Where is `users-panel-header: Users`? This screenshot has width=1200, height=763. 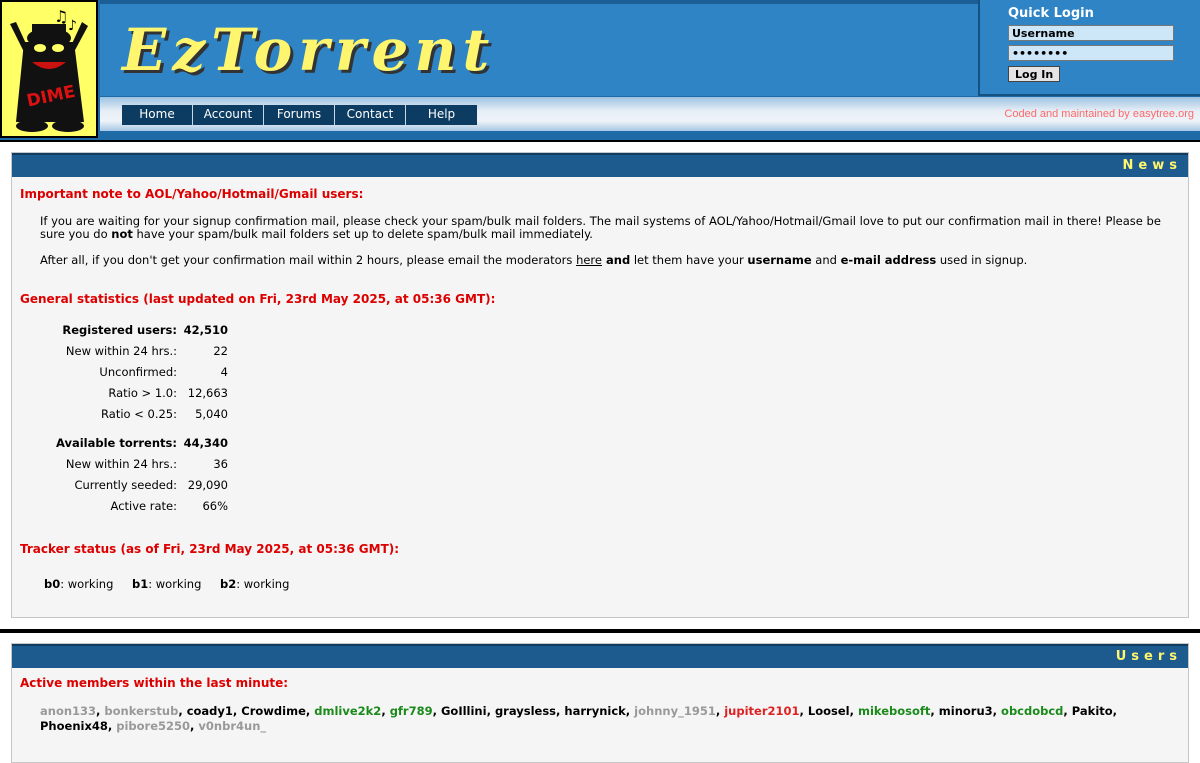
users-panel-header: Users is located at coordinates (600, 656).